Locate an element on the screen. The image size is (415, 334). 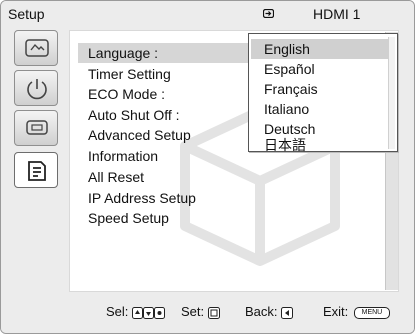
hint-exit-label: Exit: is located at coordinates (336, 311).